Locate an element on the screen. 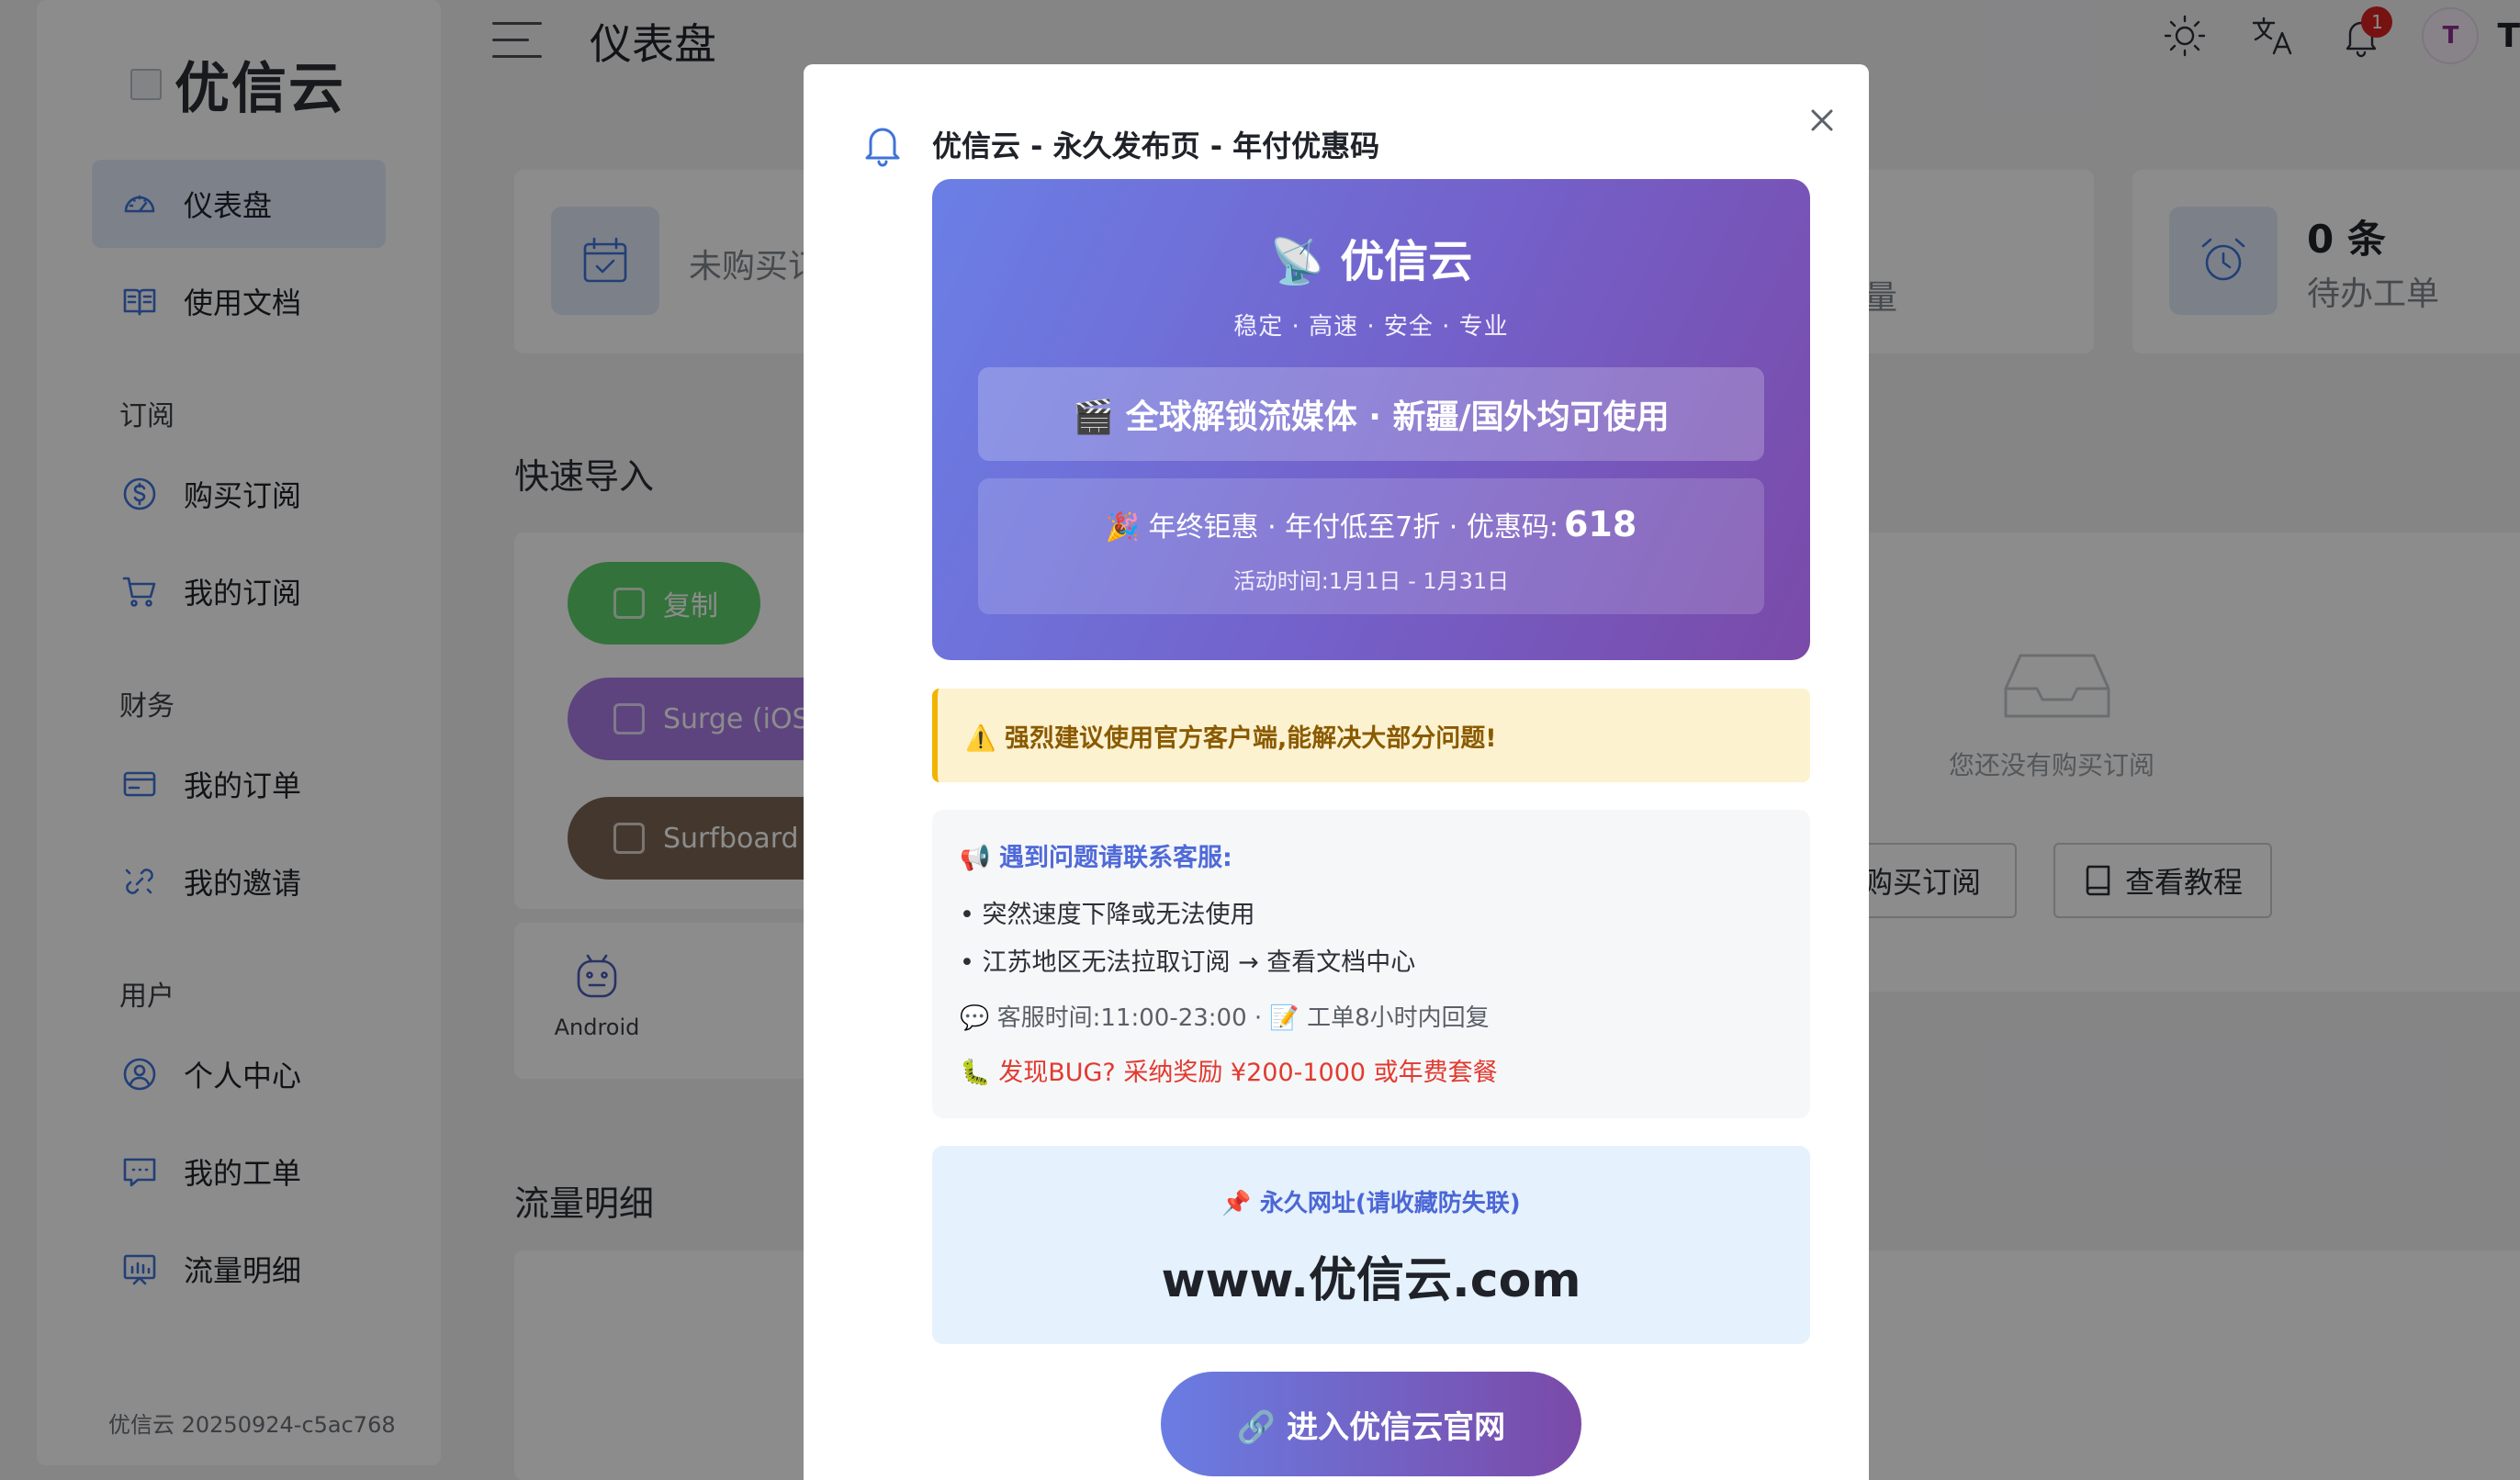 This screenshot has width=2520, height=1480. promo-time: 活动时间:1月1日 - 1月31日 is located at coordinates (1371, 581).